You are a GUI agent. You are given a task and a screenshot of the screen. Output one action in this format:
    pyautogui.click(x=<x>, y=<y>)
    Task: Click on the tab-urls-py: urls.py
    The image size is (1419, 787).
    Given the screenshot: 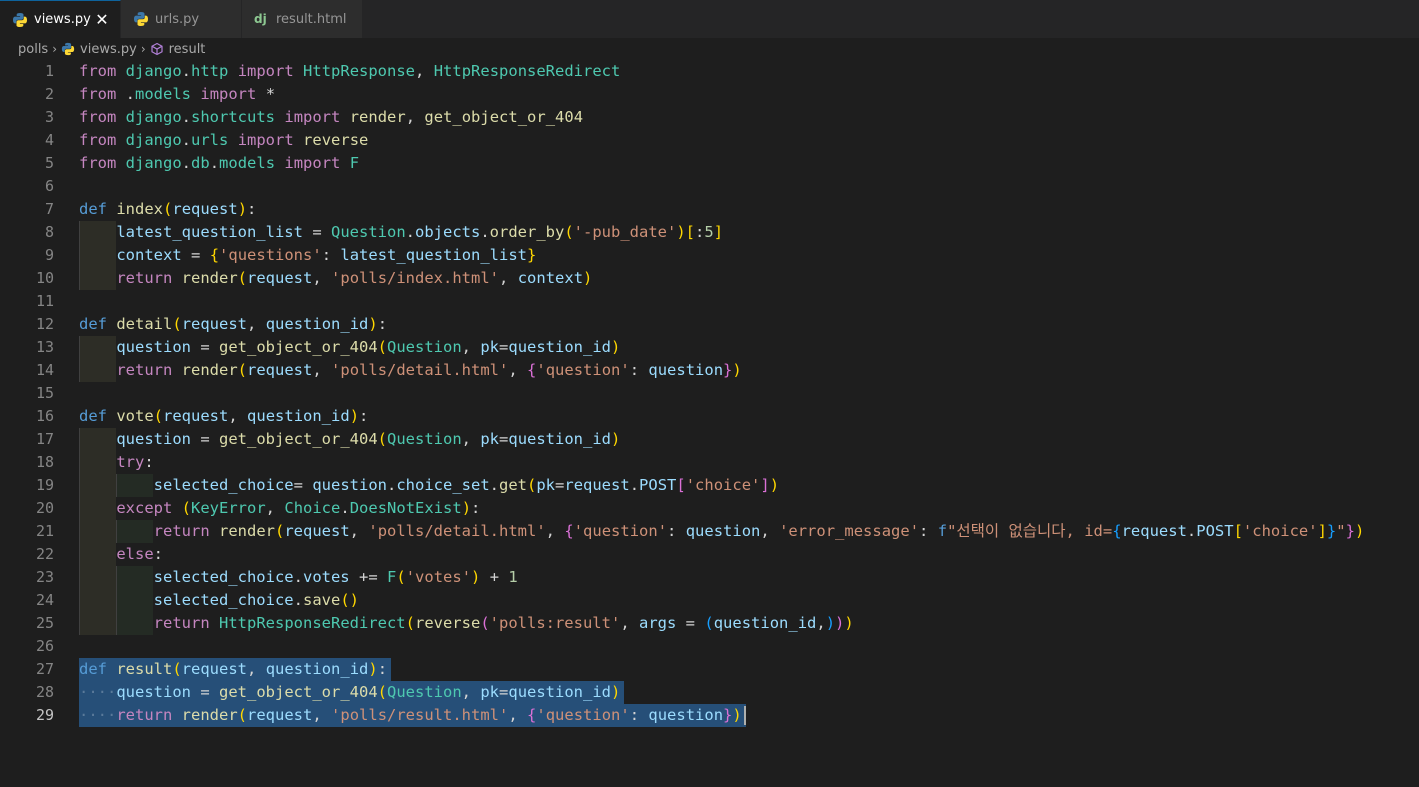 What is the action you would take?
    pyautogui.click(x=181, y=19)
    